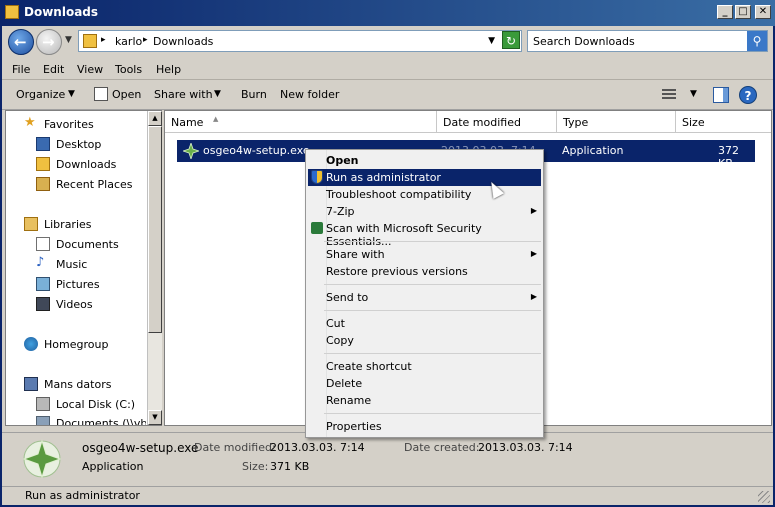  I want to click on search-icon: ⚲, so click(757, 41).